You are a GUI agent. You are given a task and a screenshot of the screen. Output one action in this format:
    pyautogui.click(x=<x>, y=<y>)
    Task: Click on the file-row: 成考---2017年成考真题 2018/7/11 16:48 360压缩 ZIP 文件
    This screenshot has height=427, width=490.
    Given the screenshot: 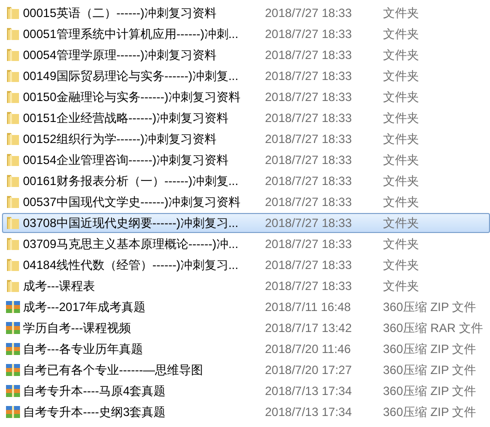 What is the action you would take?
    pyautogui.click(x=246, y=307)
    